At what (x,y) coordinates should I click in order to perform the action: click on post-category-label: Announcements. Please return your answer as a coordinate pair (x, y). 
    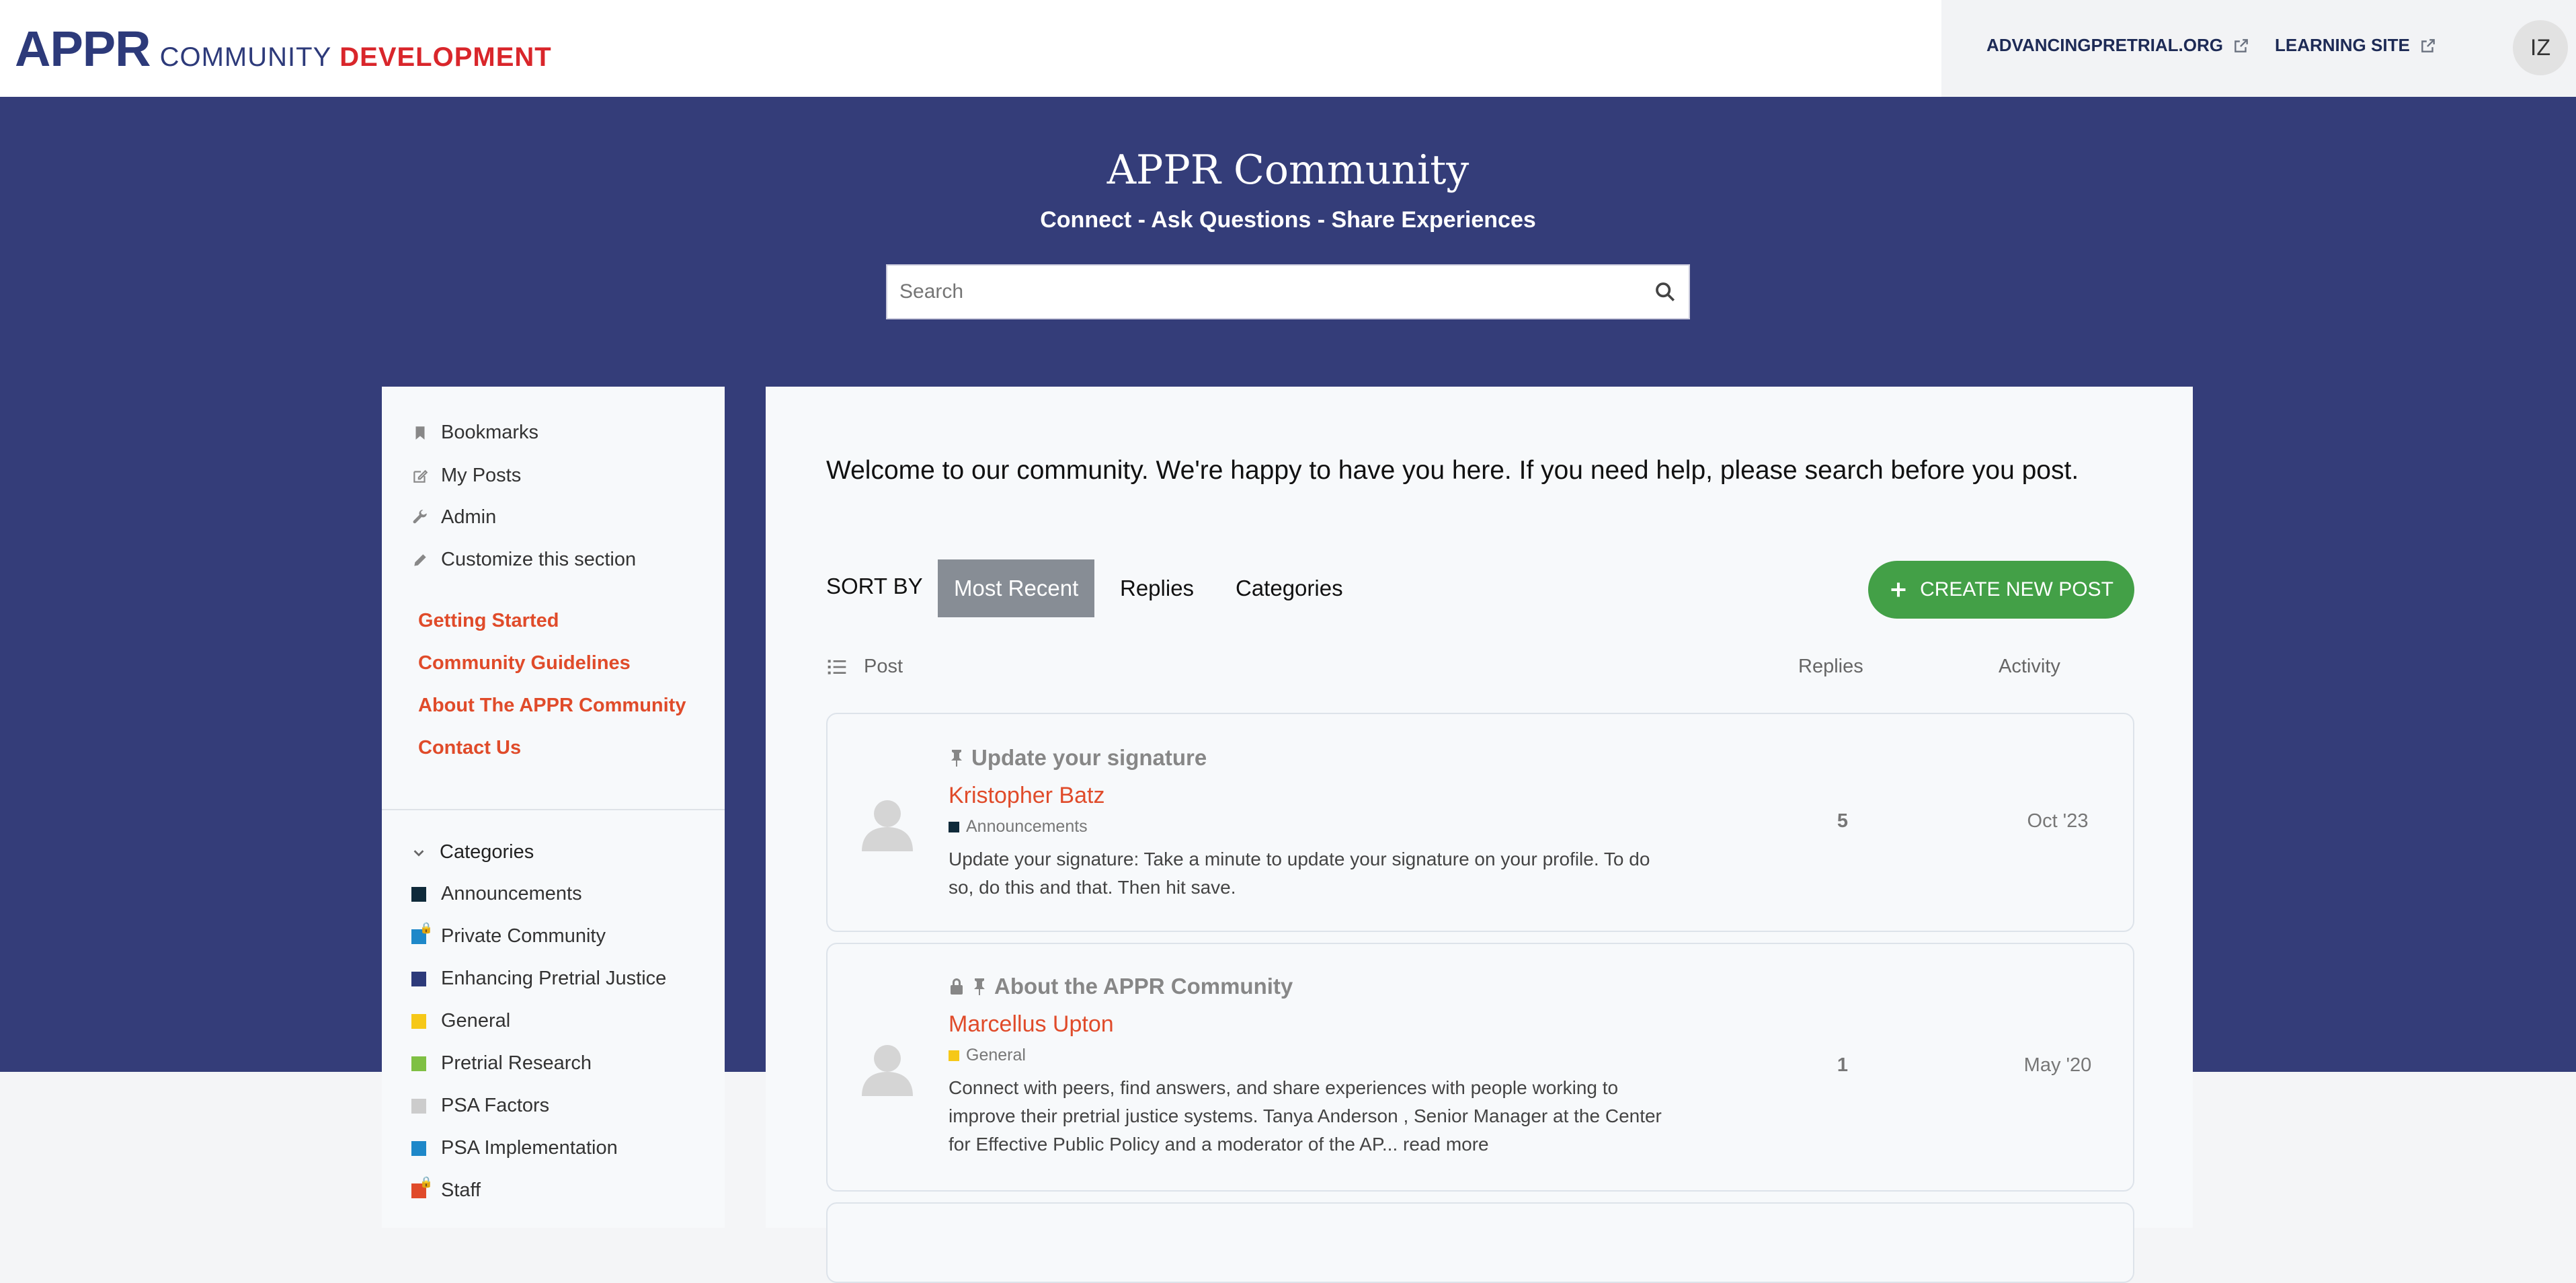
    Looking at the image, I should click on (1027, 826).